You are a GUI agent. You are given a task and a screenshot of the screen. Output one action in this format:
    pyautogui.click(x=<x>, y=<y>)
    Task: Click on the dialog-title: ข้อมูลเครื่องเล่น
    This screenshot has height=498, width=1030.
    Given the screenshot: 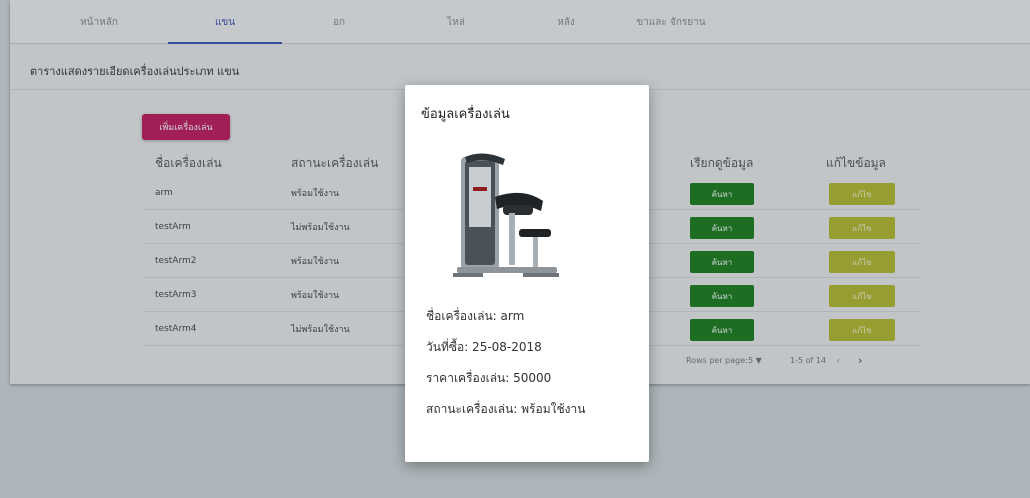 What is the action you would take?
    pyautogui.click(x=465, y=114)
    